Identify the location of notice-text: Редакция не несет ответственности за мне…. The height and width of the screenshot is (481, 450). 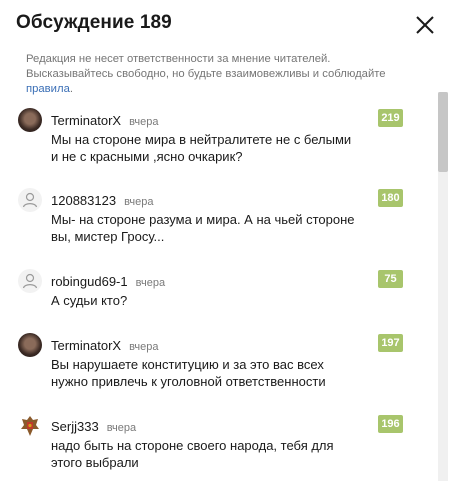
(206, 66).